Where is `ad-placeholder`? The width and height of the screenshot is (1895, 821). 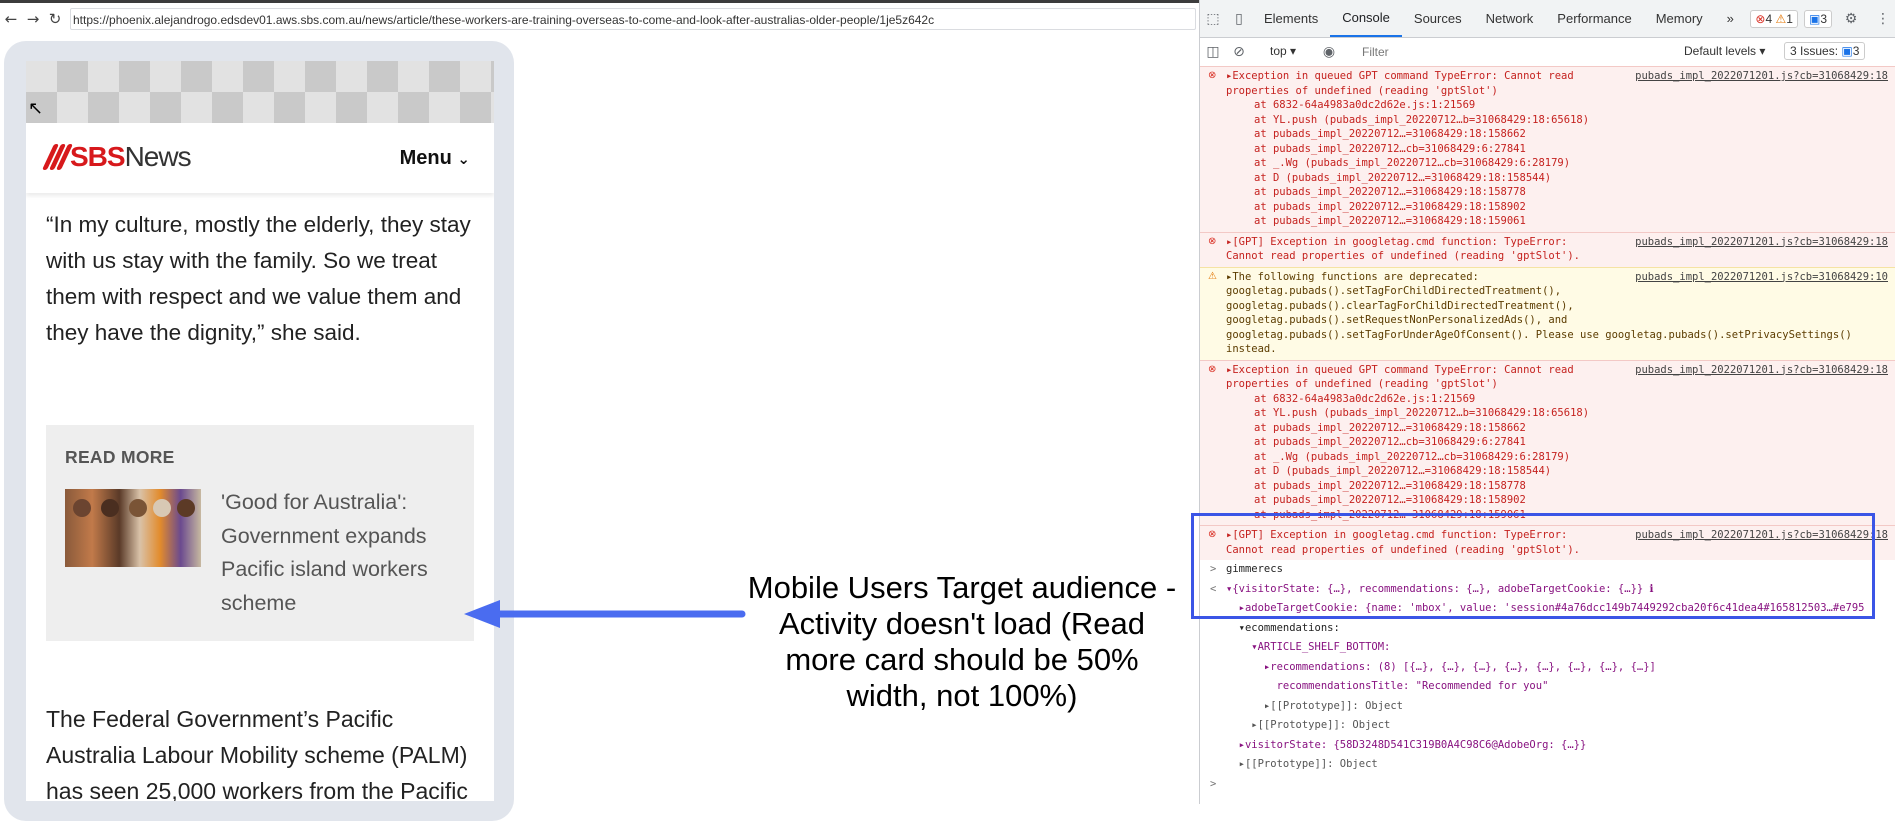
ad-placeholder is located at coordinates (260, 92).